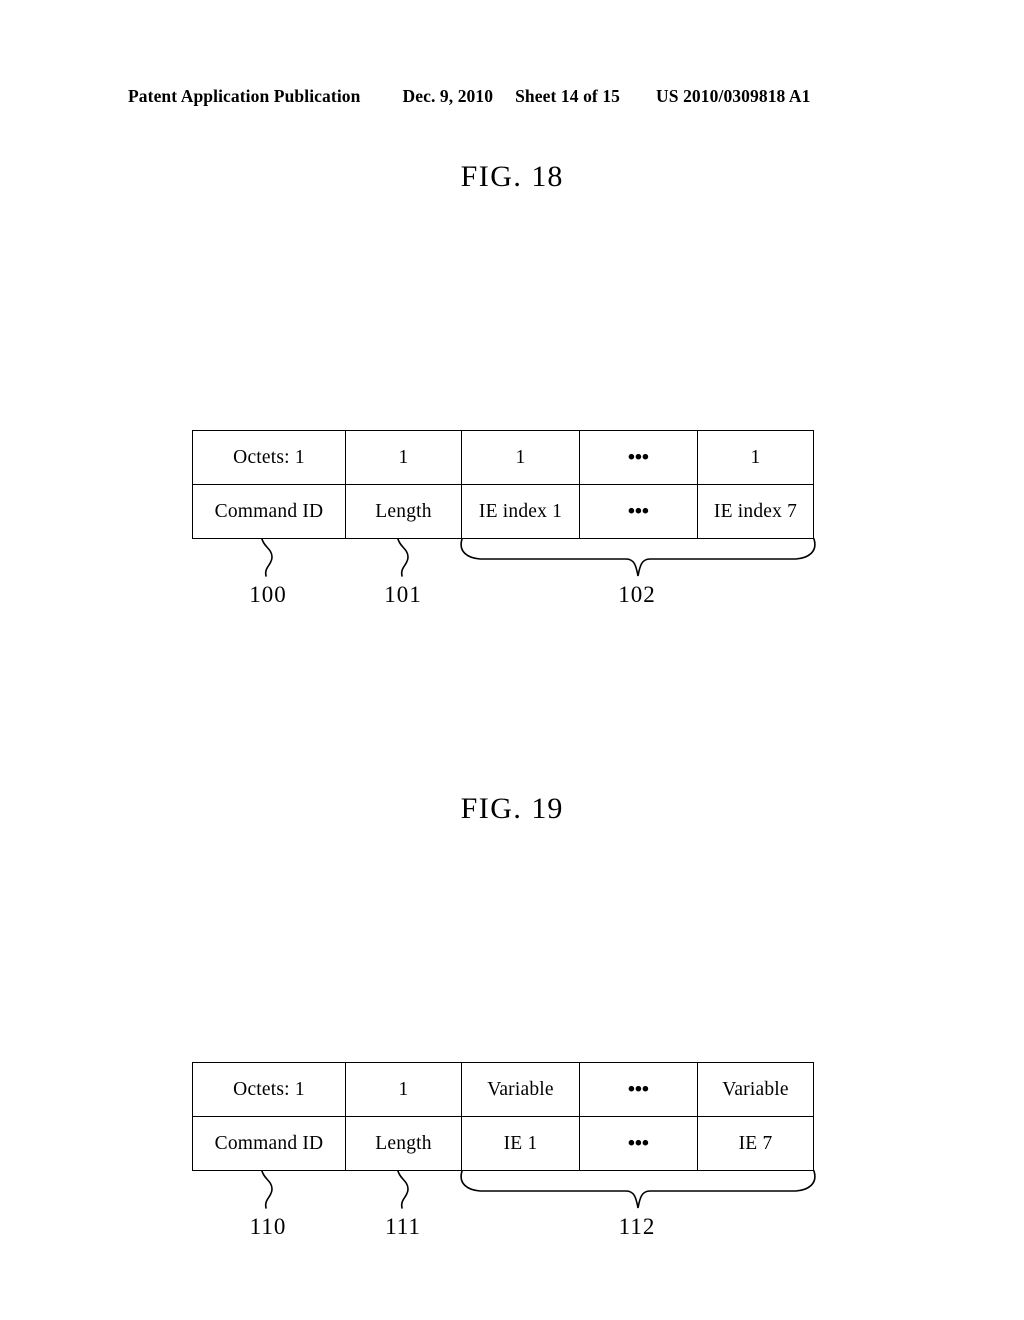  I want to click on figure-18-title-number: 18, so click(547, 176).